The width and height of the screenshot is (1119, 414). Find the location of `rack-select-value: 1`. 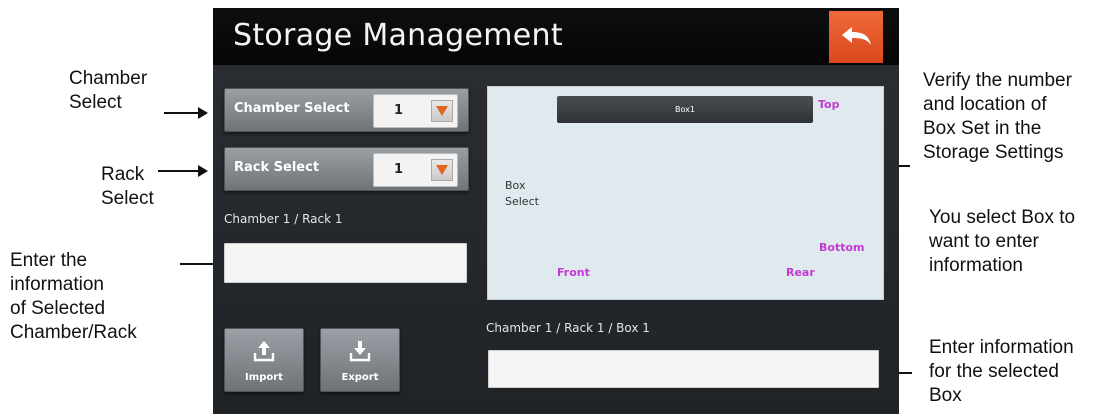

rack-select-value: 1 is located at coordinates (399, 169).